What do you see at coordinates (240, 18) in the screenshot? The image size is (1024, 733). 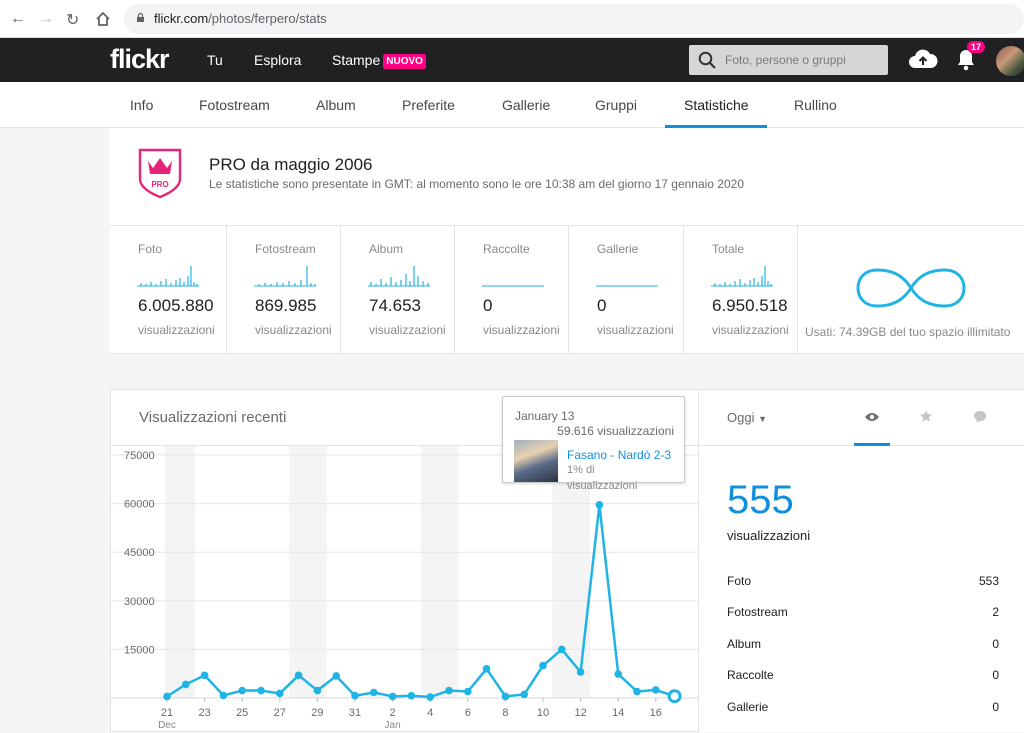 I see `url-text: flickr.com/photos/ferpero/stats` at bounding box center [240, 18].